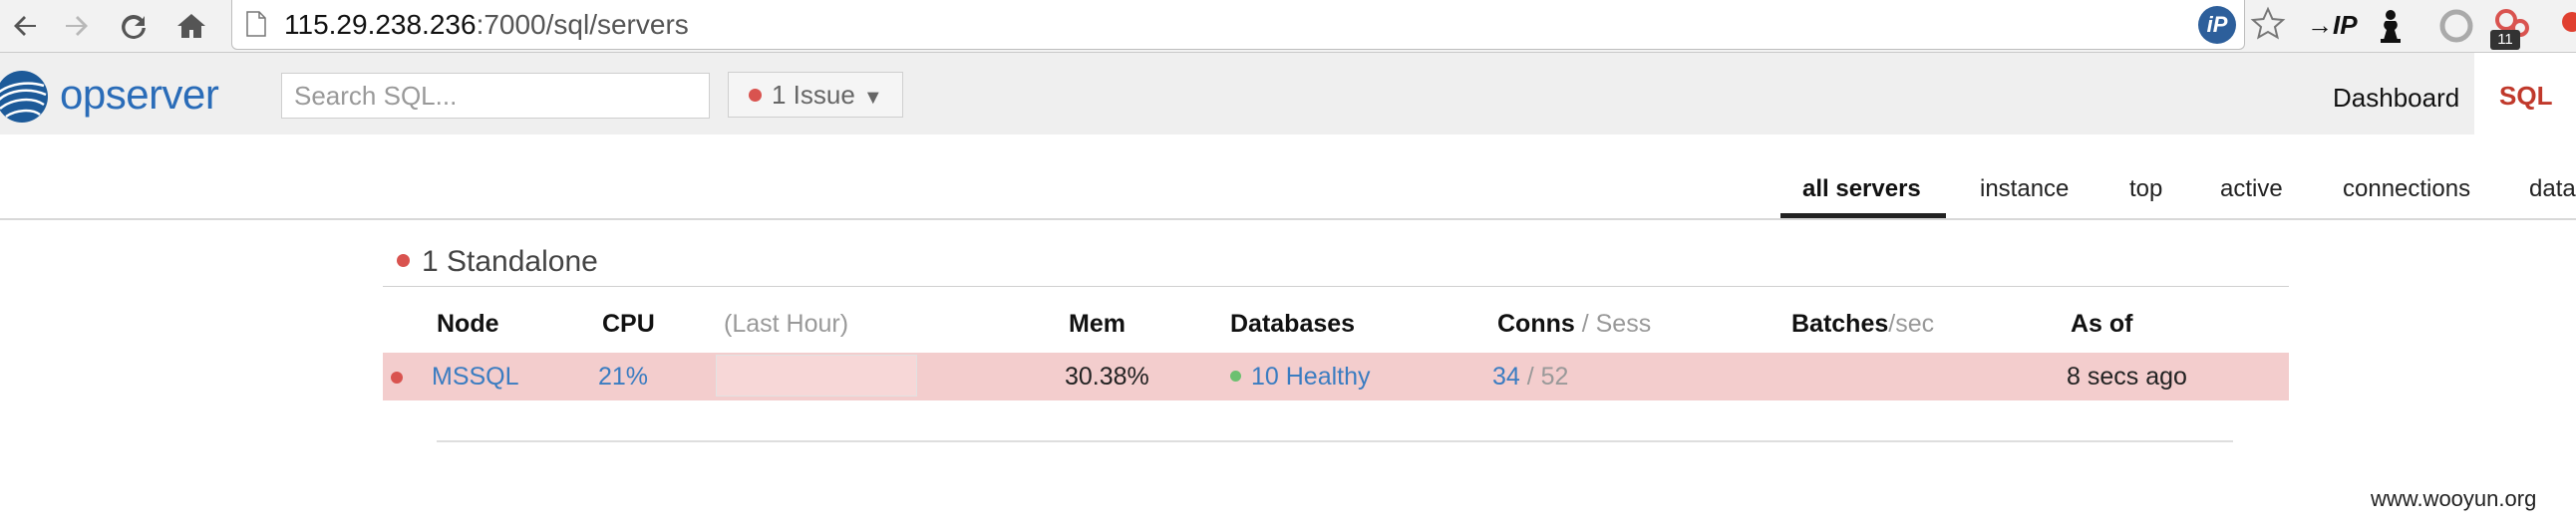 The width and height of the screenshot is (2576, 528). I want to click on issues-dropdown-button: 1 Issue ▼, so click(815, 95).